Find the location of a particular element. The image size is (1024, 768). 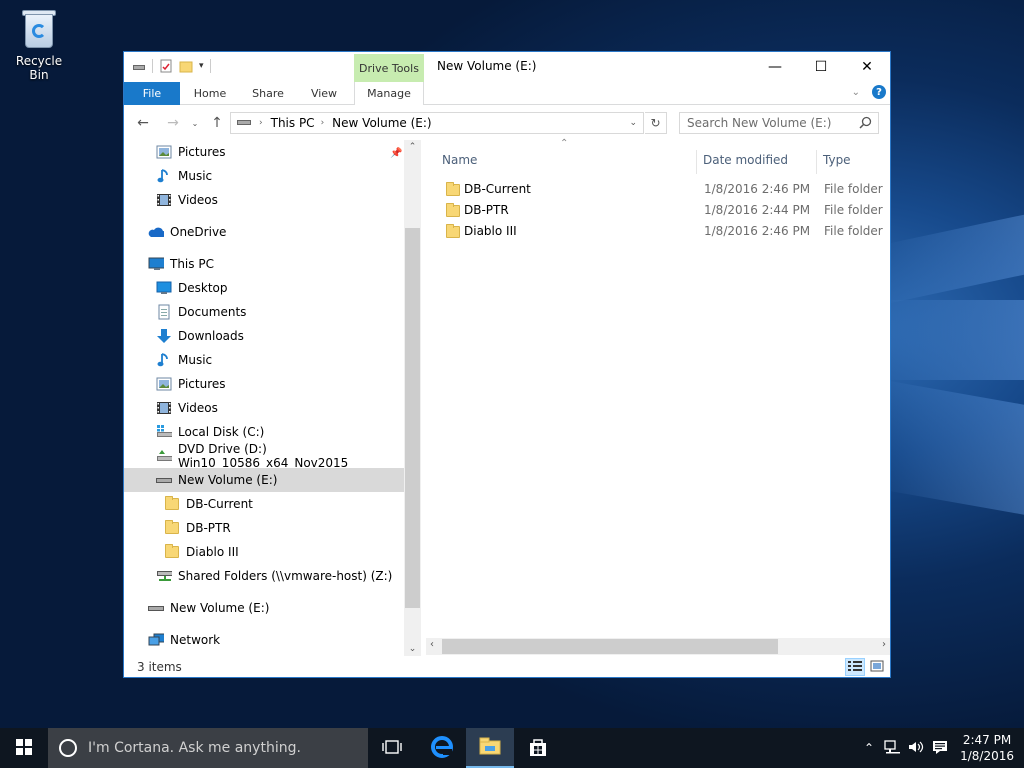

tab-view: View is located at coordinates (324, 93).